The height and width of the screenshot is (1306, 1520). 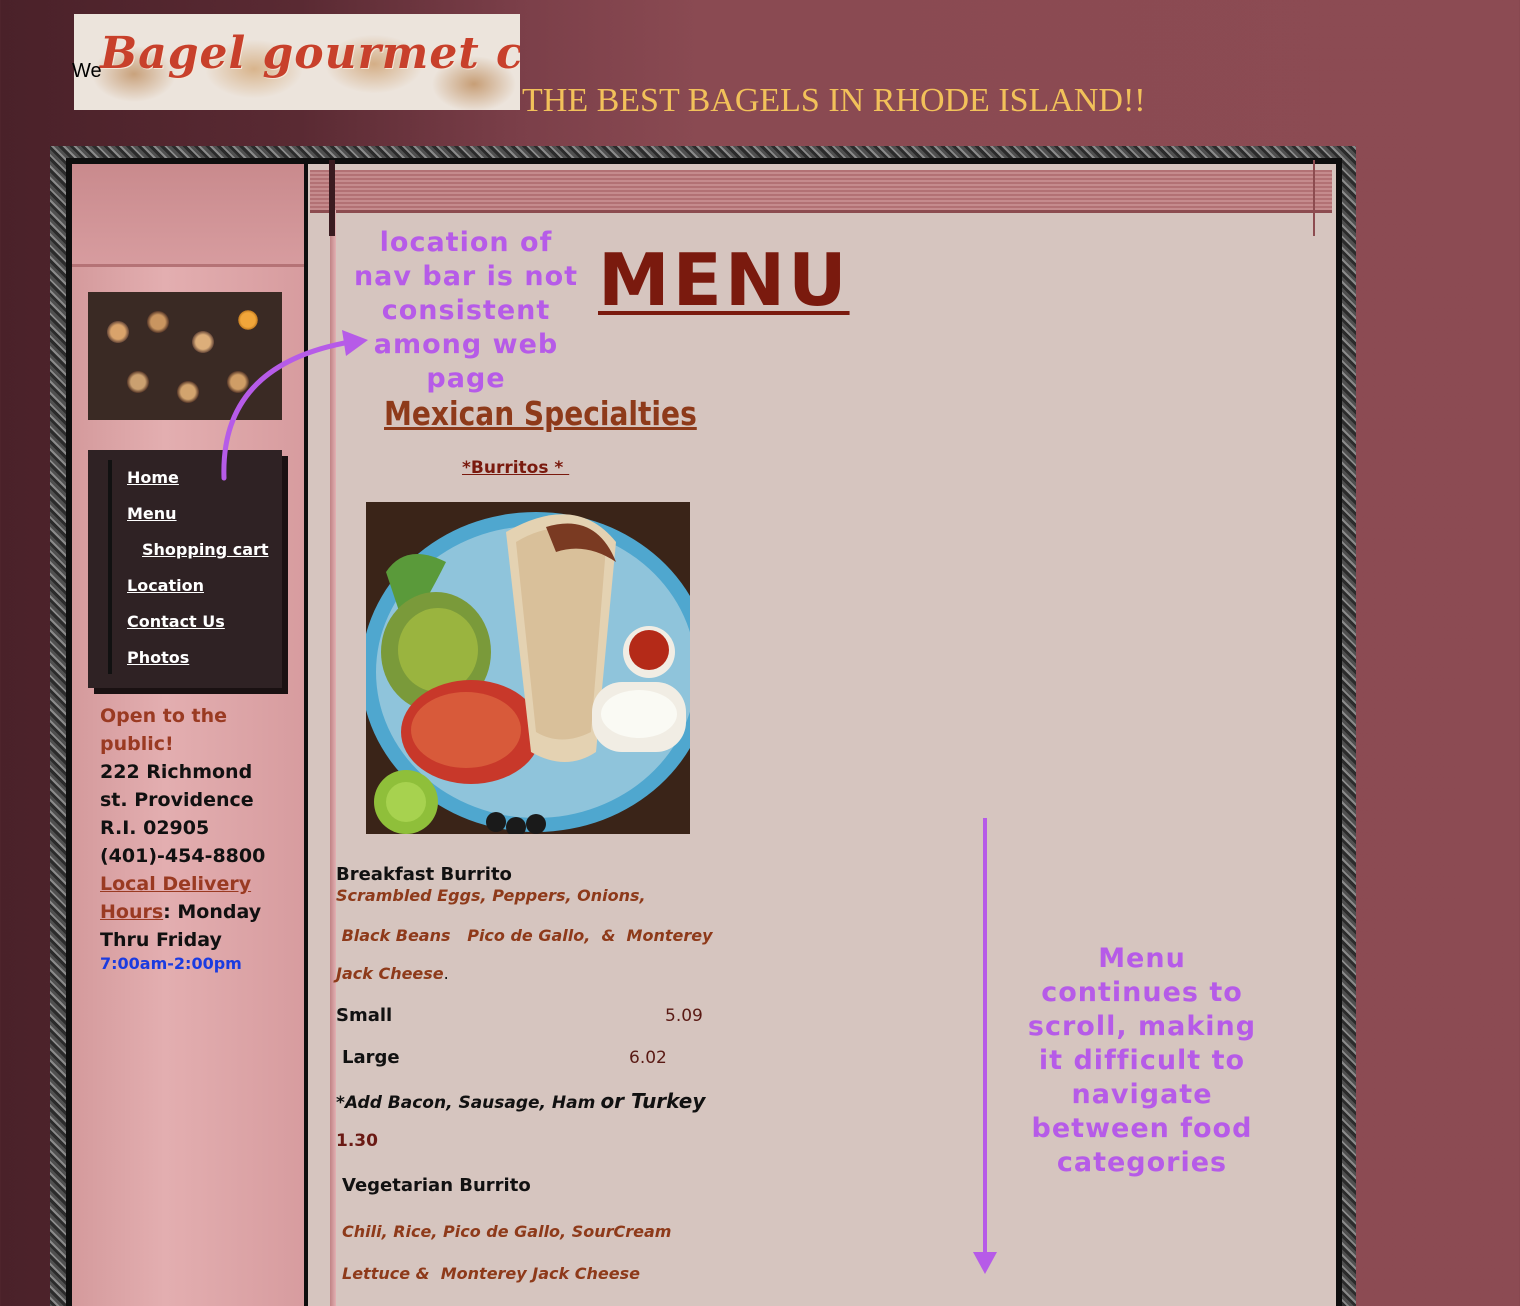 I want to click on burrito-plate-image, so click(x=528, y=668).